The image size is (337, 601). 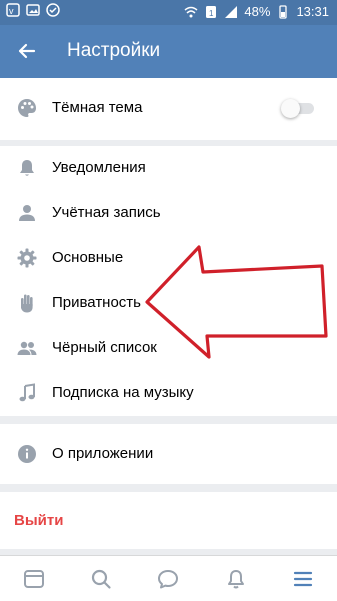 What do you see at coordinates (27, 303) in the screenshot?
I see `hand-icon` at bounding box center [27, 303].